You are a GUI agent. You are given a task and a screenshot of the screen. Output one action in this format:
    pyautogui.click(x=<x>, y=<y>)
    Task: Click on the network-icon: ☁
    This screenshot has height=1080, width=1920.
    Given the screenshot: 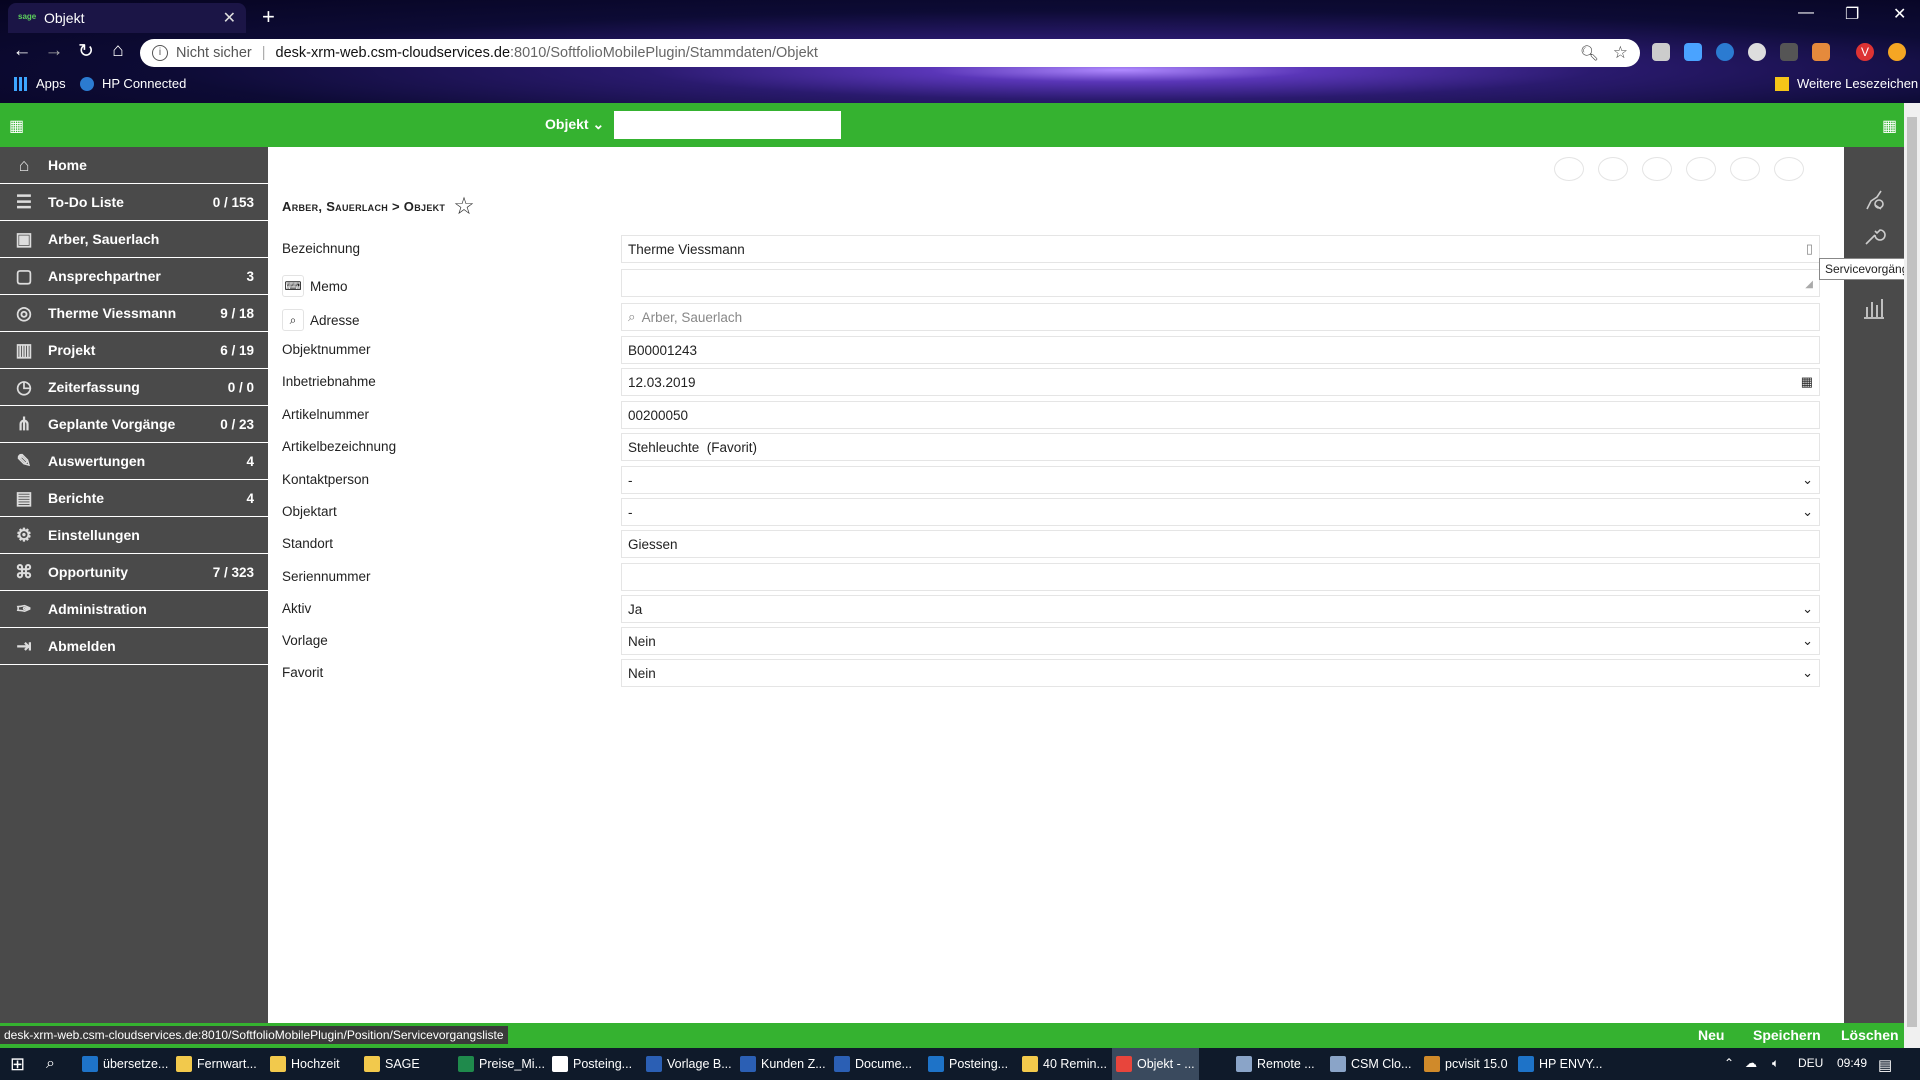 What is the action you would take?
    pyautogui.click(x=1751, y=1063)
    